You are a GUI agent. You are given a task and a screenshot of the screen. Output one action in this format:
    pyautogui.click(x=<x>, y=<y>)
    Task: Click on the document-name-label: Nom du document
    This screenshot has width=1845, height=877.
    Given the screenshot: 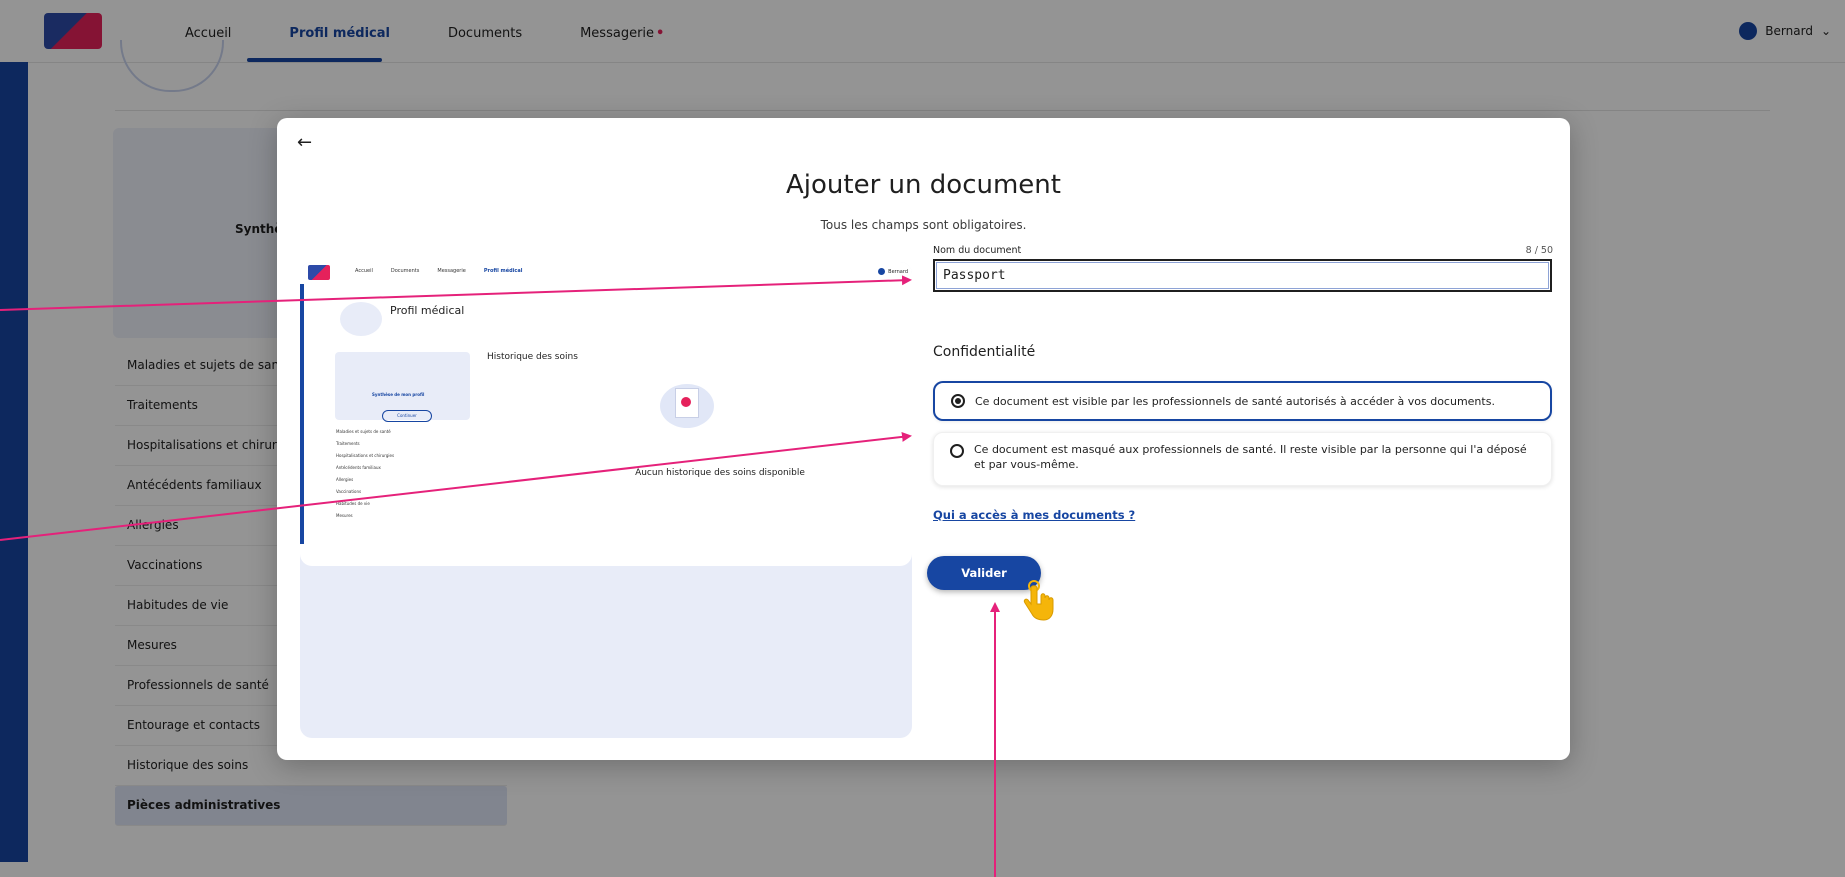 What is the action you would take?
    pyautogui.click(x=977, y=250)
    